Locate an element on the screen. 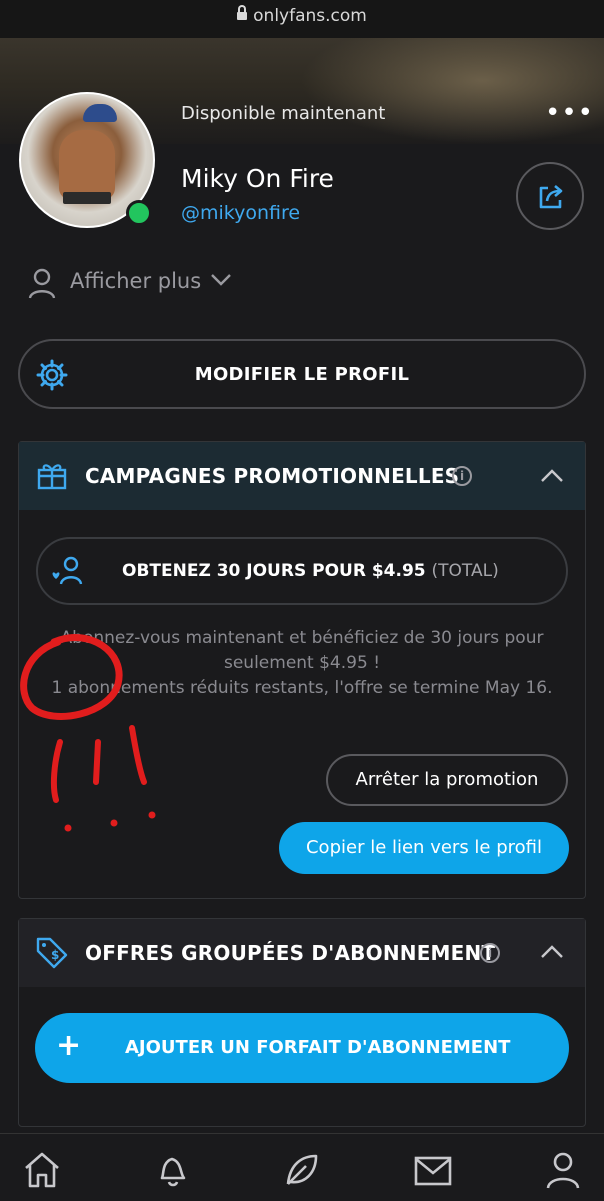  copy-profile-link-button: Copier le lien vers le profil is located at coordinates (424, 848).